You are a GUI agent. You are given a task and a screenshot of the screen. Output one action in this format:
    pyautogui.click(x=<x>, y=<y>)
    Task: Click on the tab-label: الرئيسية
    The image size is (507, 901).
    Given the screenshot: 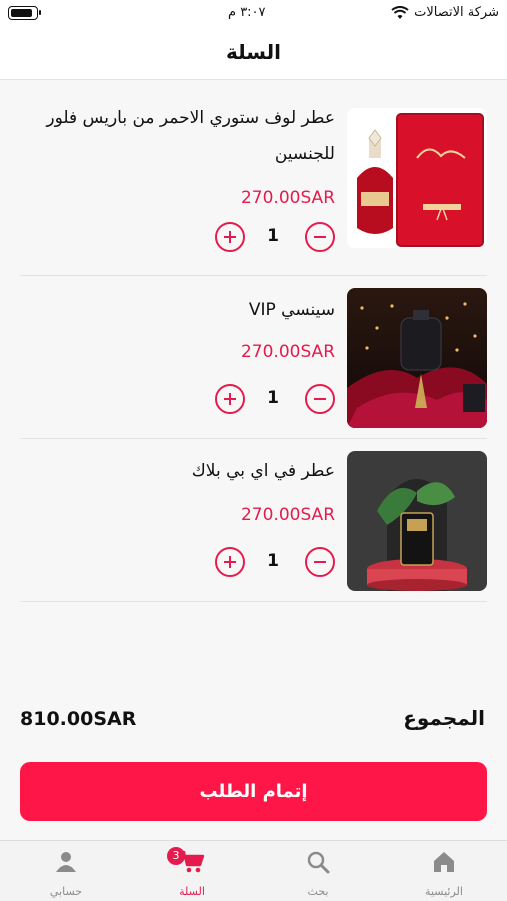 What is the action you would take?
    pyautogui.click(x=444, y=891)
    